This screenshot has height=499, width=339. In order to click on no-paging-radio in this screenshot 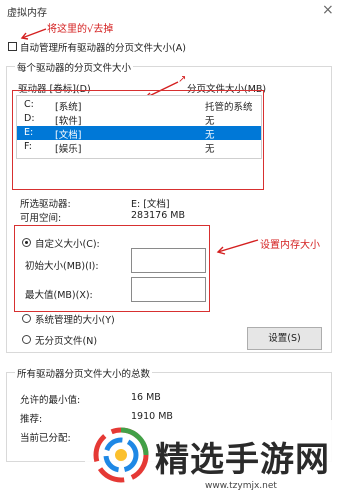, I will do `click(26, 339)`.